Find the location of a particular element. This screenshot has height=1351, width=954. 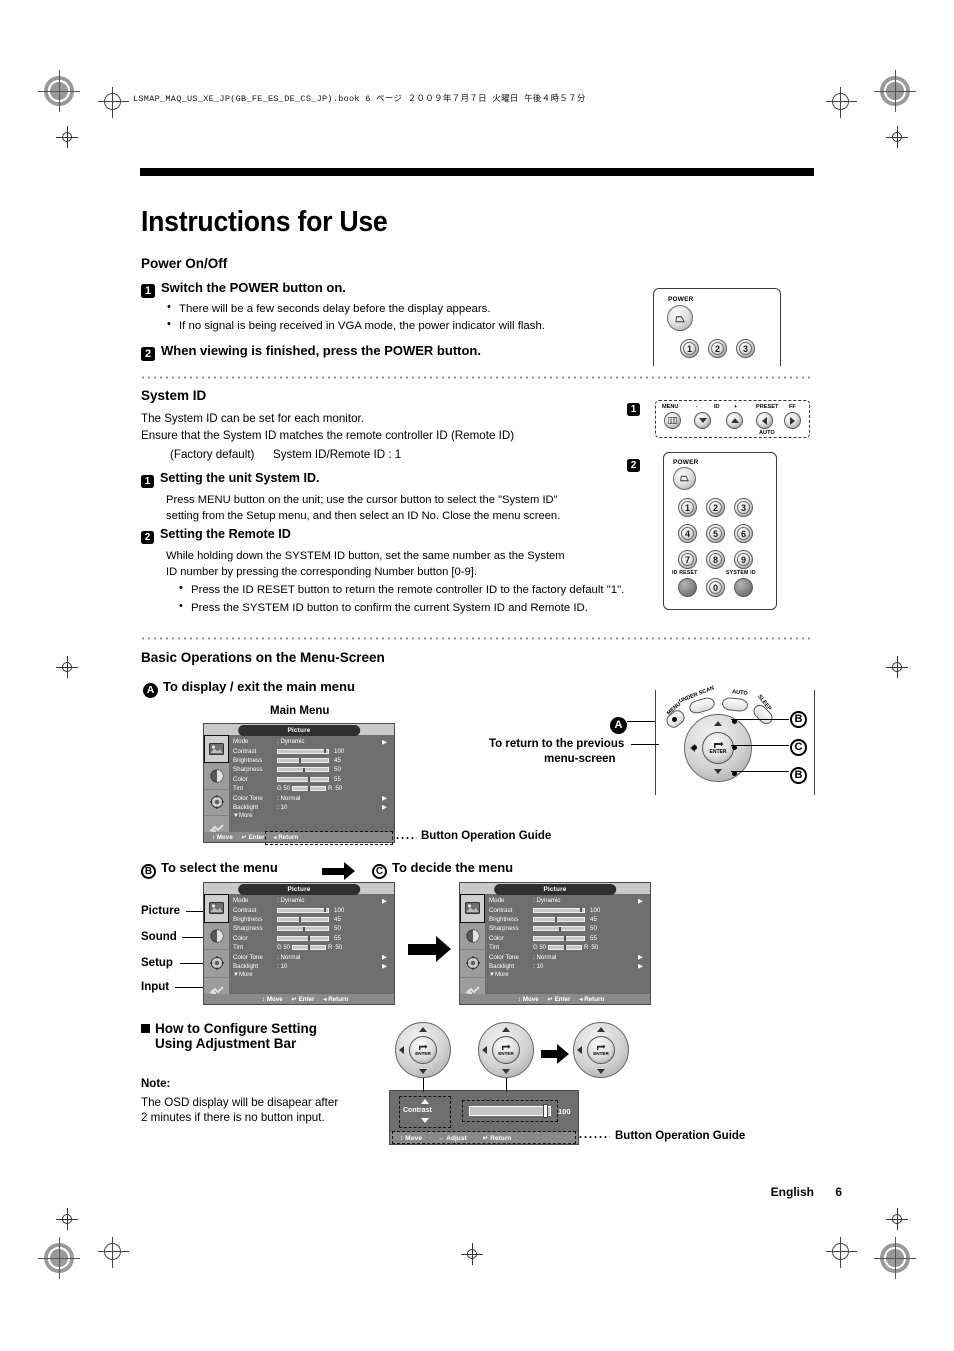

unit-preset-button is located at coordinates (764, 420).